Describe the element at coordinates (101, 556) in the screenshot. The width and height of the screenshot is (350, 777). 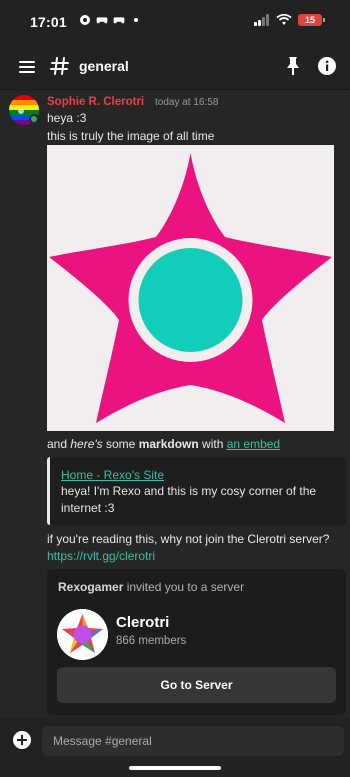
I see `invite-link: https://rvlt.gg/clerotri` at that location.